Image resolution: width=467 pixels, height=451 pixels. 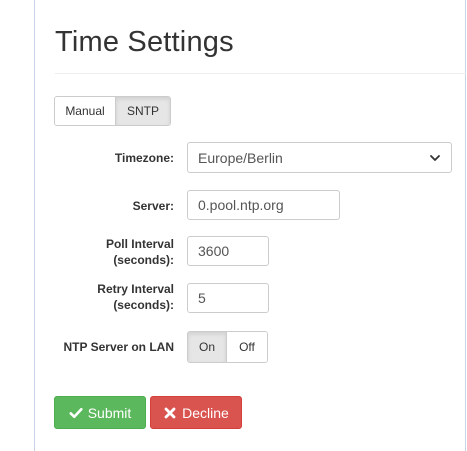 What do you see at coordinates (435, 158) in the screenshot?
I see `chevron-down-icon` at bounding box center [435, 158].